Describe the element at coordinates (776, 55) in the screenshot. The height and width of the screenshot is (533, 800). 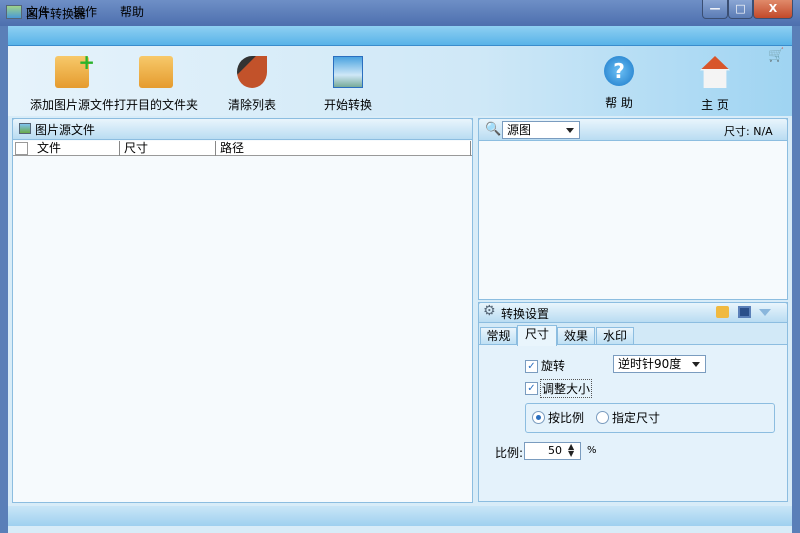
I see `cart-icon: 🛒` at that location.